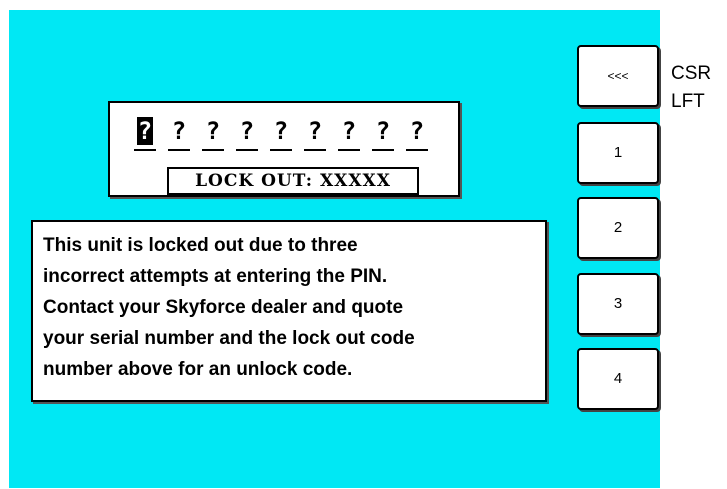 The height and width of the screenshot is (489, 727). I want to click on pin-digit-9: ?, so click(417, 133).